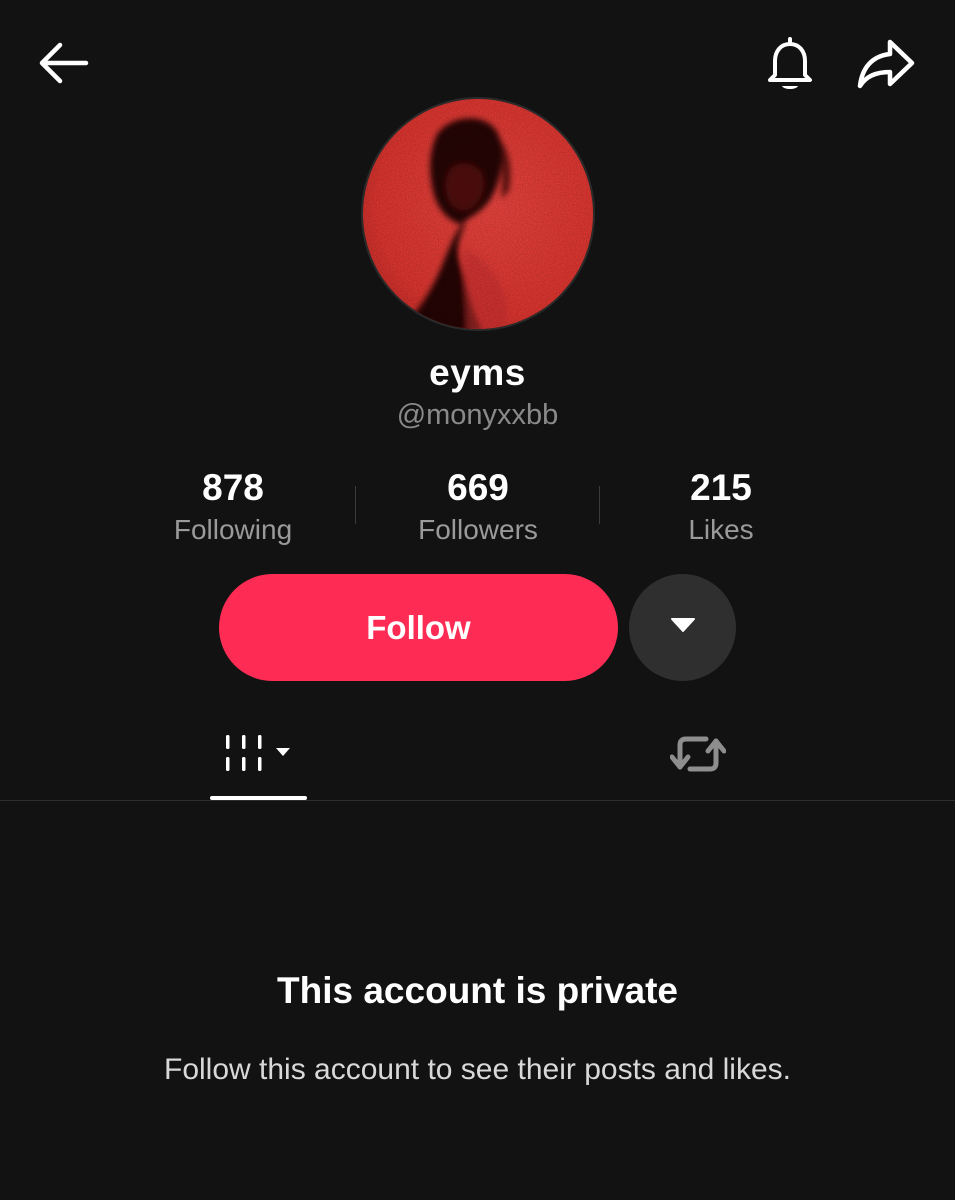 This screenshot has height=1200, width=955. What do you see at coordinates (418, 627) in the screenshot?
I see `follow-button: Follow` at bounding box center [418, 627].